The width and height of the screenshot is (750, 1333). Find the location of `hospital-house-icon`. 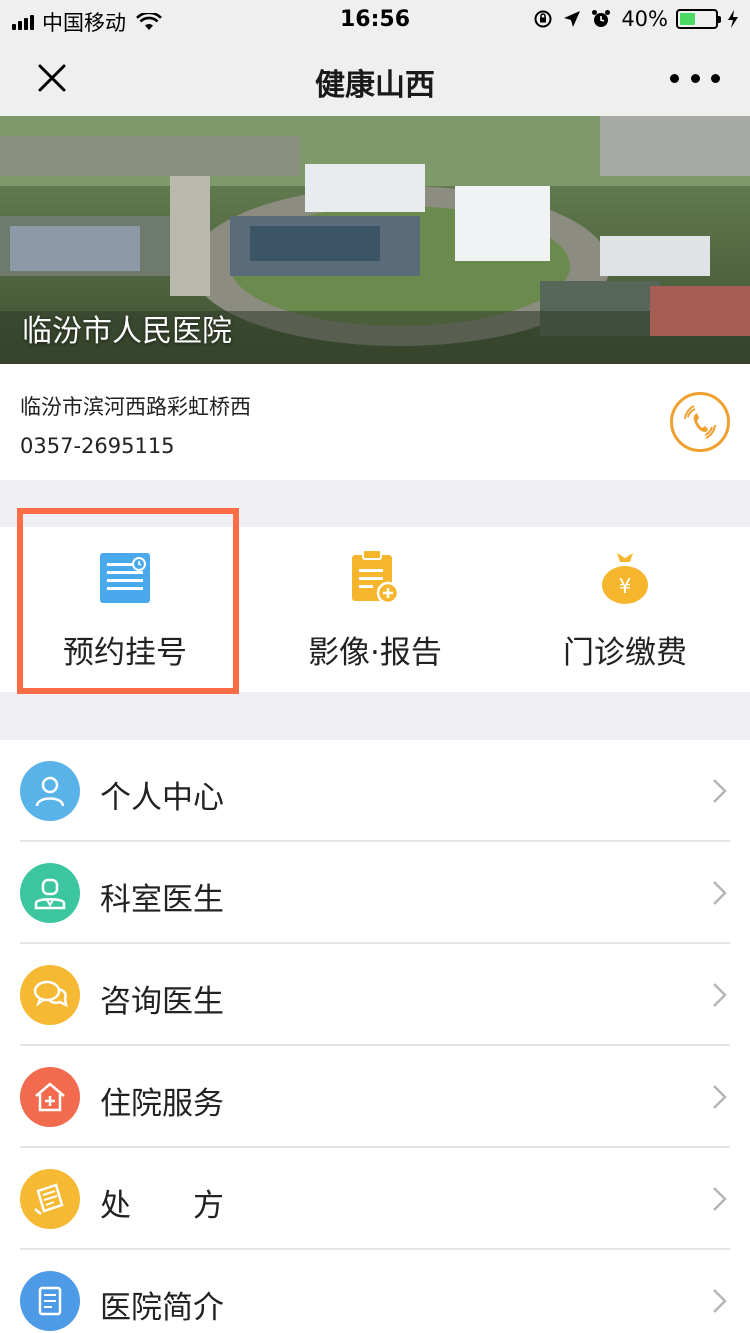

hospital-house-icon is located at coordinates (50, 1097).